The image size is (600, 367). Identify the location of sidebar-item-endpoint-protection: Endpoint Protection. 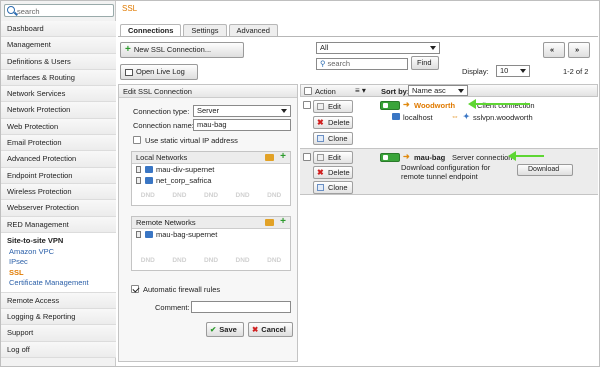
(58, 175).